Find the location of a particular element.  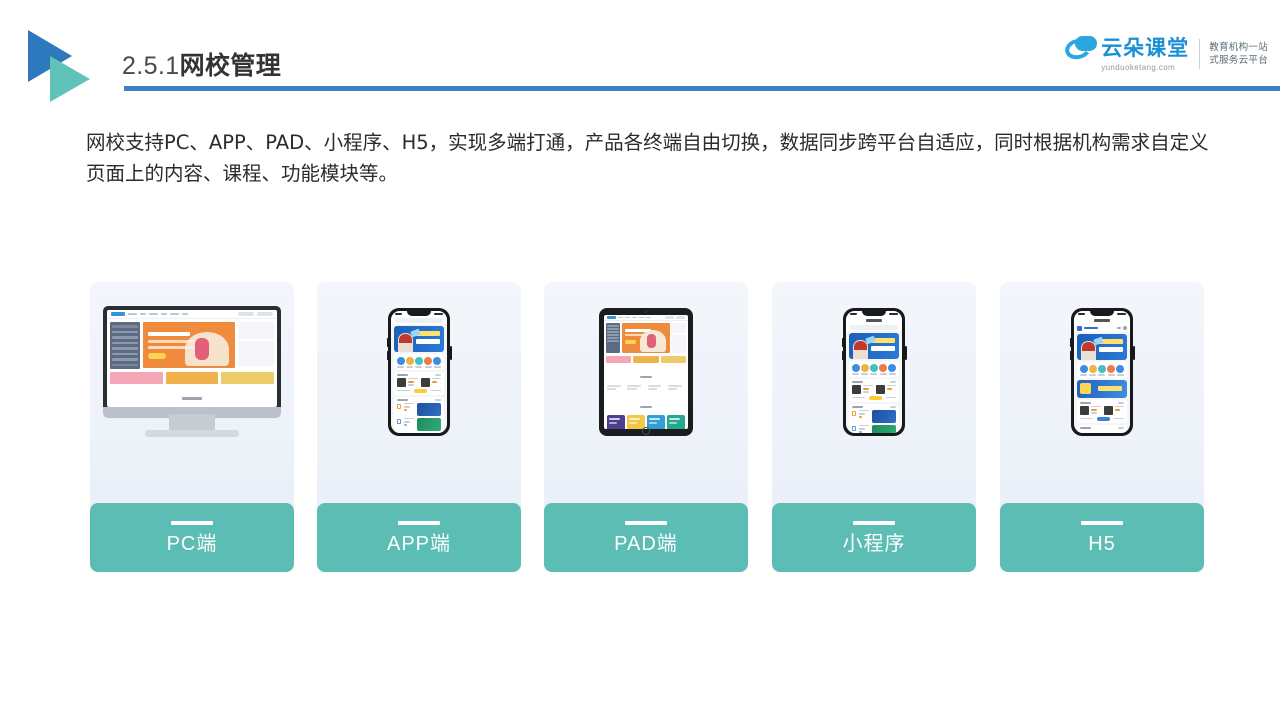

brand-tagline: 教育机构一站 式服务云平台 is located at coordinates (1238, 54).